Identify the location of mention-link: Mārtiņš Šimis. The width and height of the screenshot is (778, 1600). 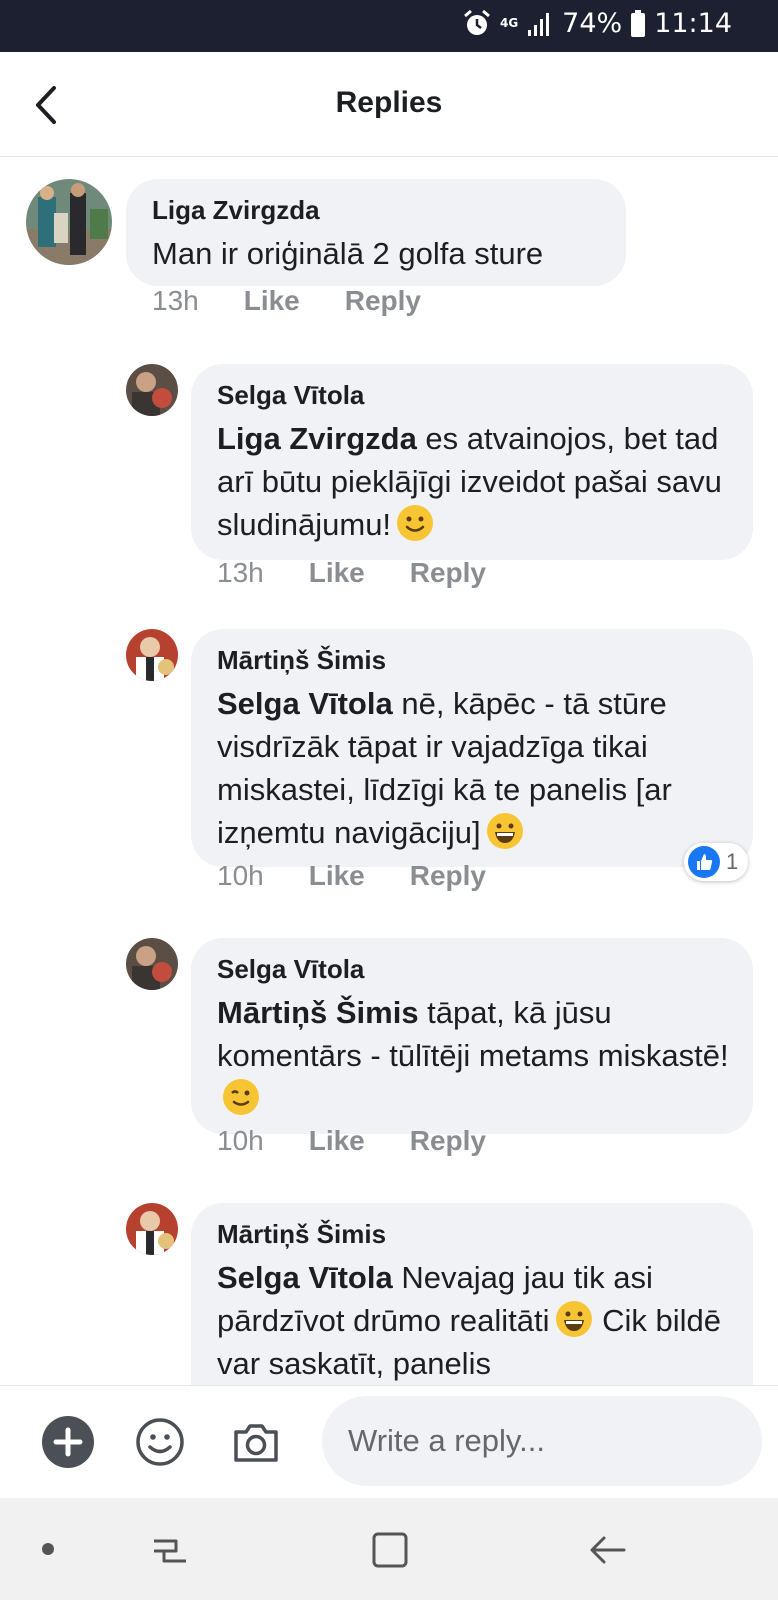
(318, 1012).